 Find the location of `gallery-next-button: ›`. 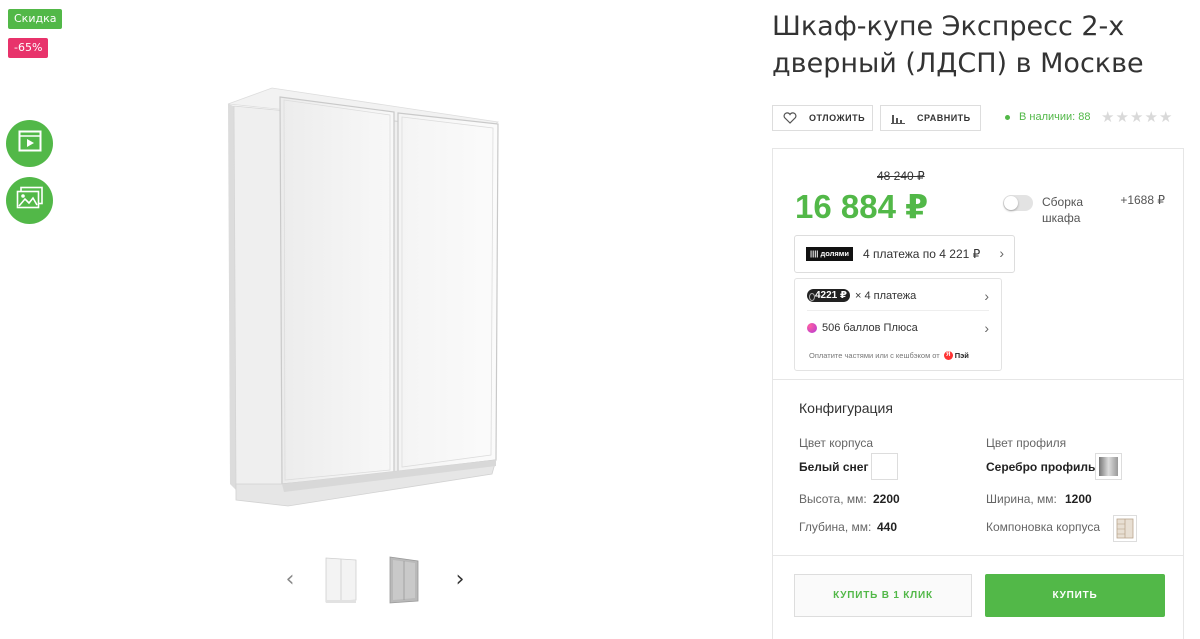

gallery-next-button: › is located at coordinates (460, 580).